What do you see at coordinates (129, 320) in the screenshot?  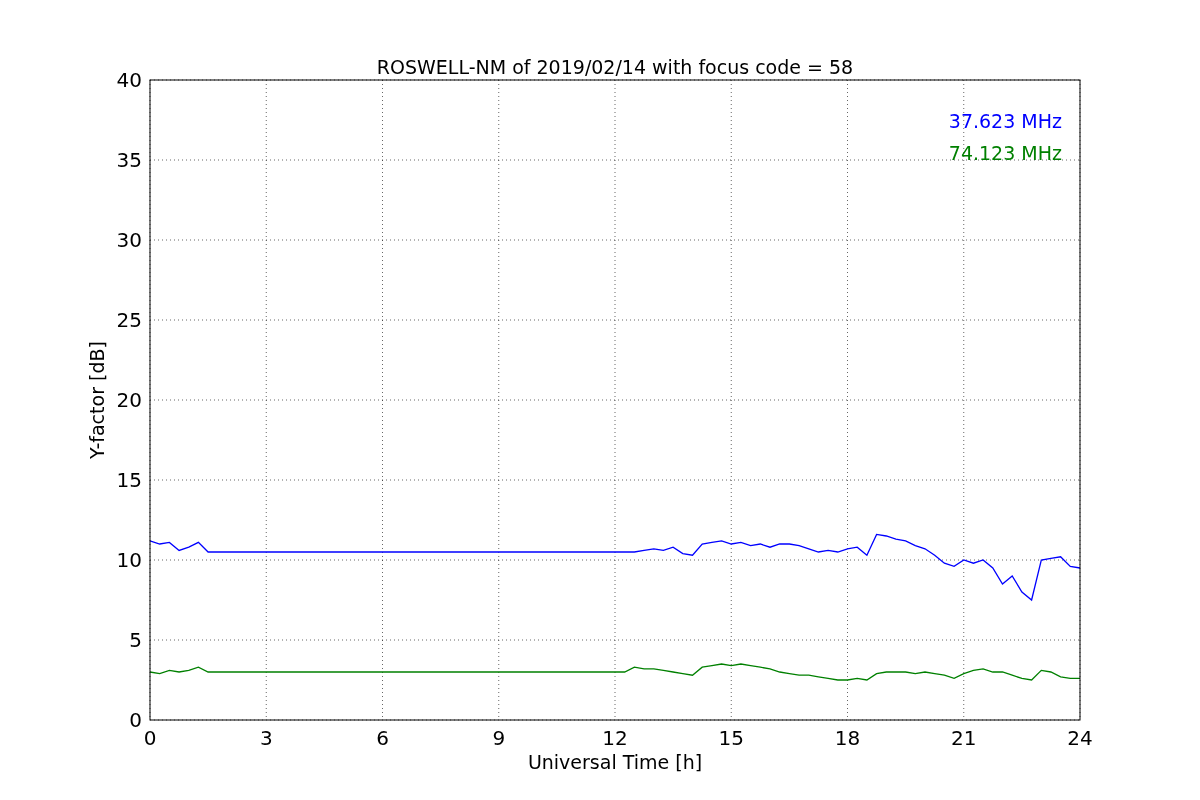 I see `tick-label: 25` at bounding box center [129, 320].